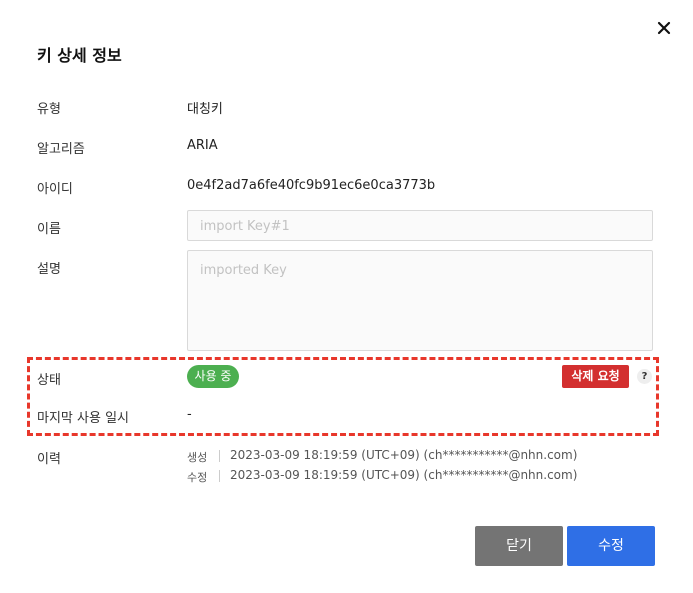  What do you see at coordinates (205, 109) in the screenshot?
I see `type-value: 대칭키` at bounding box center [205, 109].